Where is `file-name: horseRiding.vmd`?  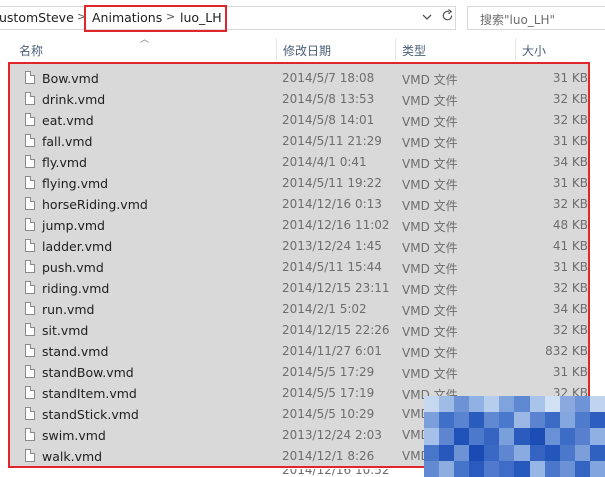
file-name: horseRiding.vmd is located at coordinates (95, 204).